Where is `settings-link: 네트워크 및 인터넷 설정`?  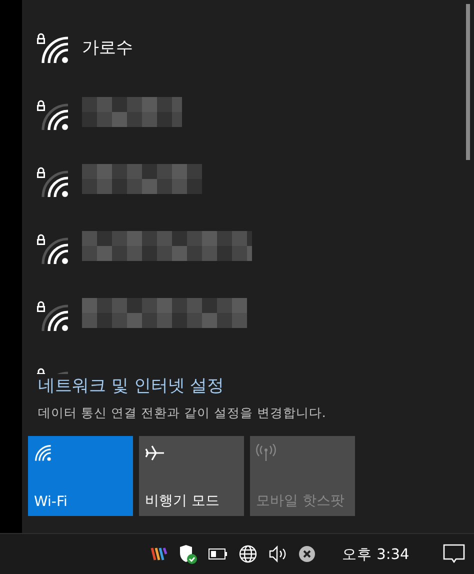
settings-link: 네트워크 및 인터넷 설정 is located at coordinates (248, 385).